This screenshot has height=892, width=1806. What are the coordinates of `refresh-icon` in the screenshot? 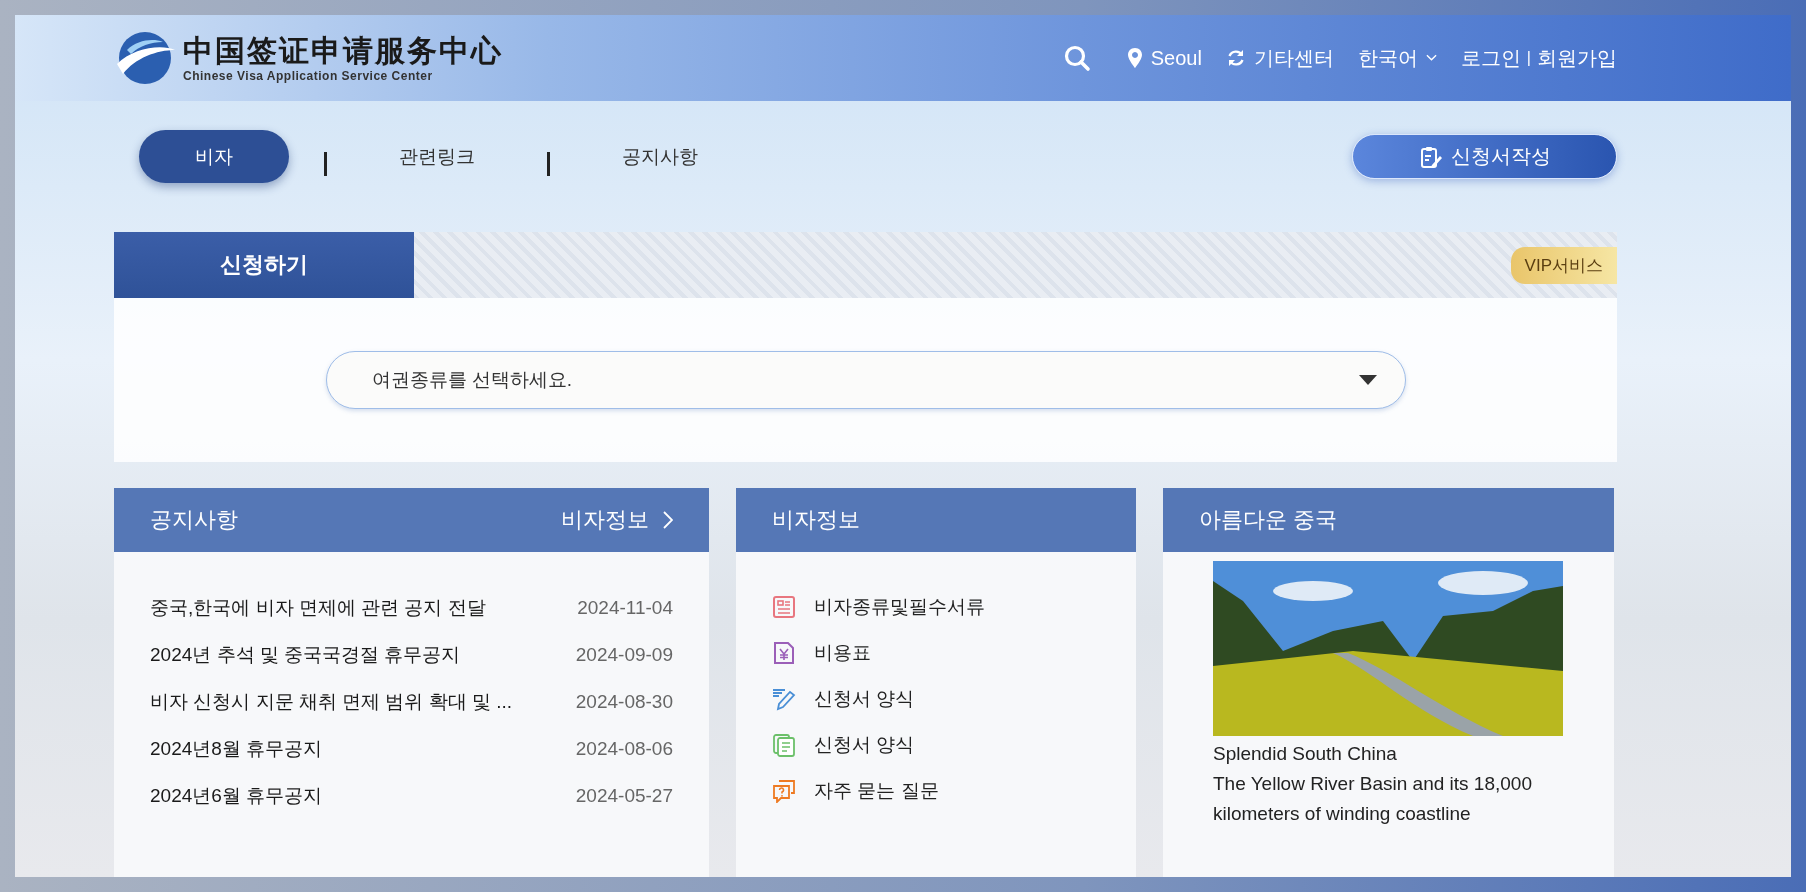 It's located at (1235, 58).